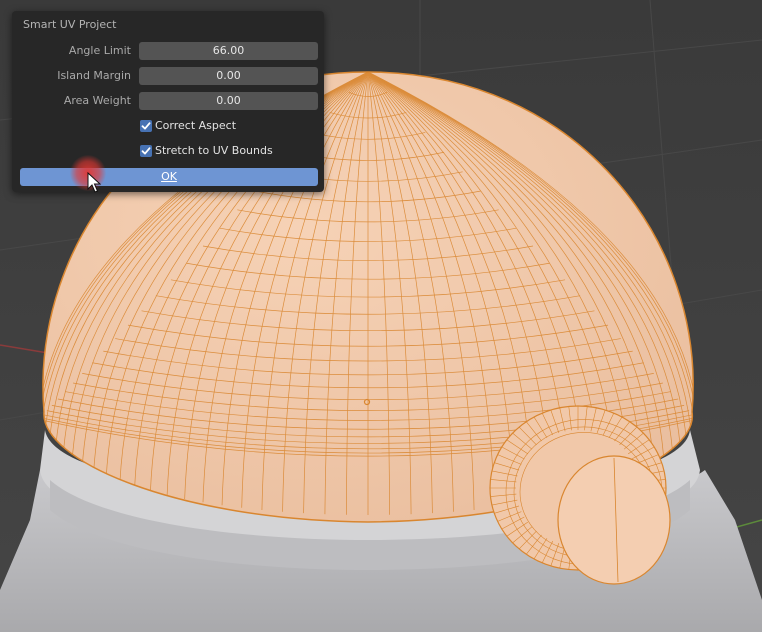  I want to click on area-weight-row: Area Weight 0.00, so click(168, 101).